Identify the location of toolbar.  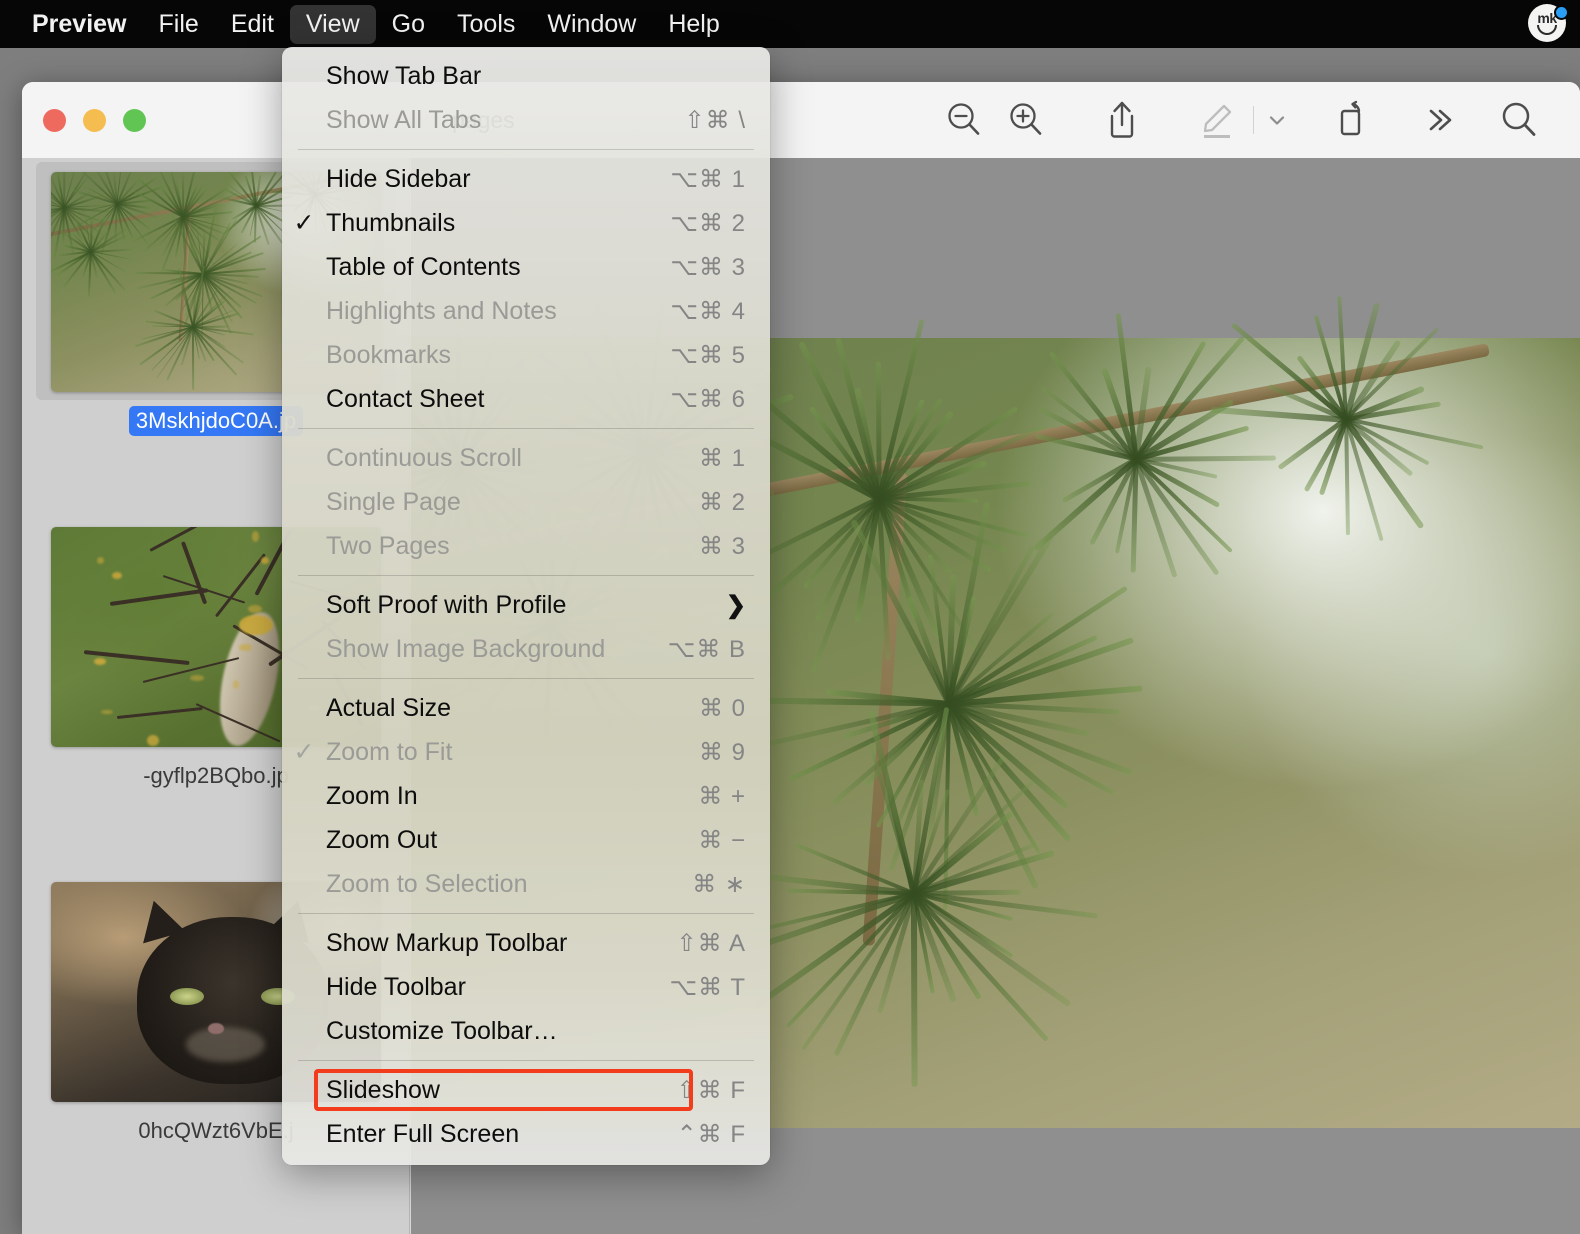
(1241, 120).